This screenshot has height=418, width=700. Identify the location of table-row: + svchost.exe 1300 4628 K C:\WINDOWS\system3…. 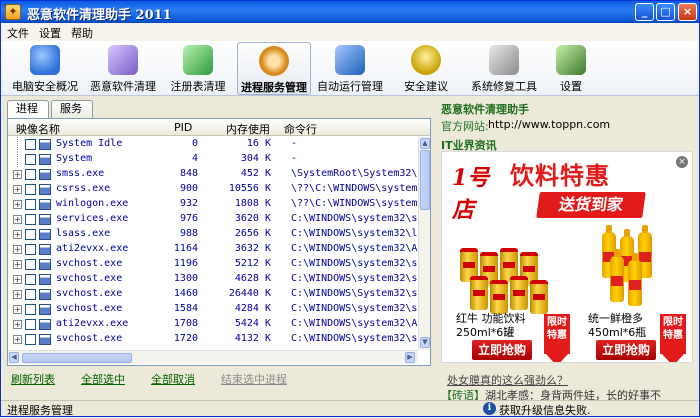
(213, 279).